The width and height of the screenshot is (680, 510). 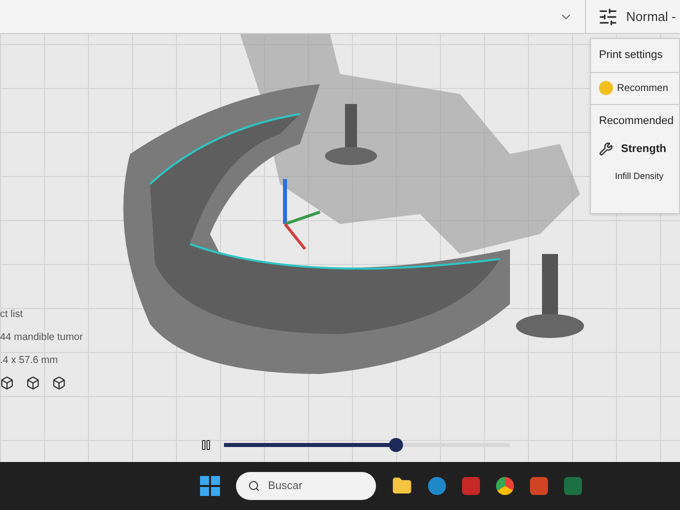 I want to click on wrench-icon, so click(x=606, y=149).